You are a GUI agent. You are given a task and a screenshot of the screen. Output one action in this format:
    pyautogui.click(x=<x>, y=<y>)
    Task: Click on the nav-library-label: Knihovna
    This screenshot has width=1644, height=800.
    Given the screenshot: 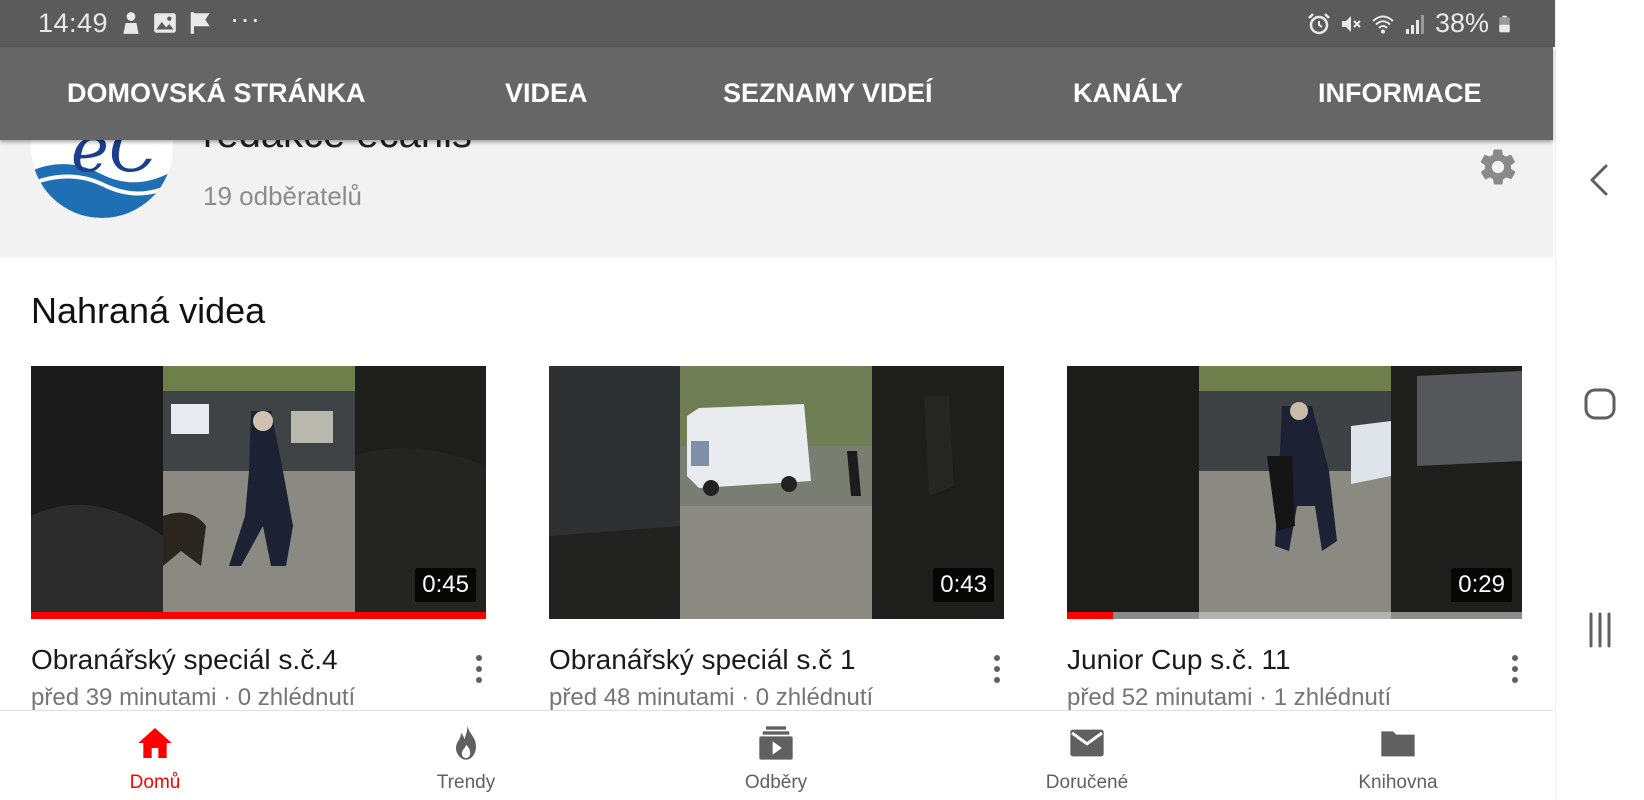 What is the action you would take?
    pyautogui.click(x=1398, y=782)
    